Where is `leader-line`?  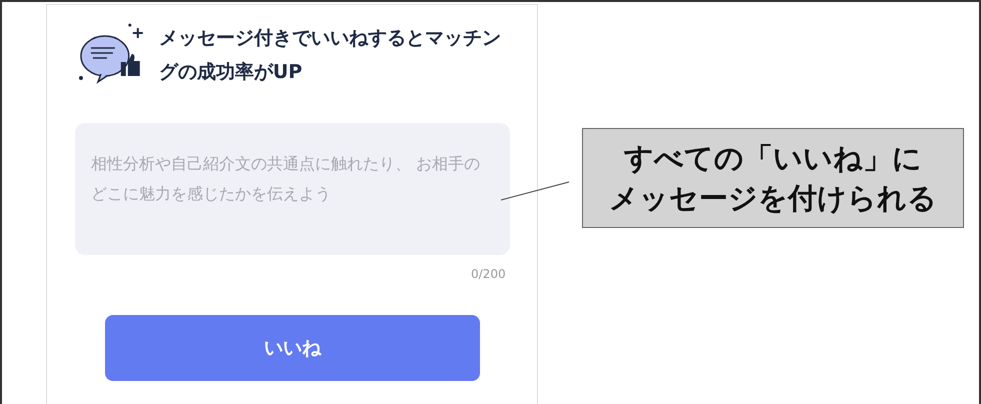
leader-line is located at coordinates (535, 191).